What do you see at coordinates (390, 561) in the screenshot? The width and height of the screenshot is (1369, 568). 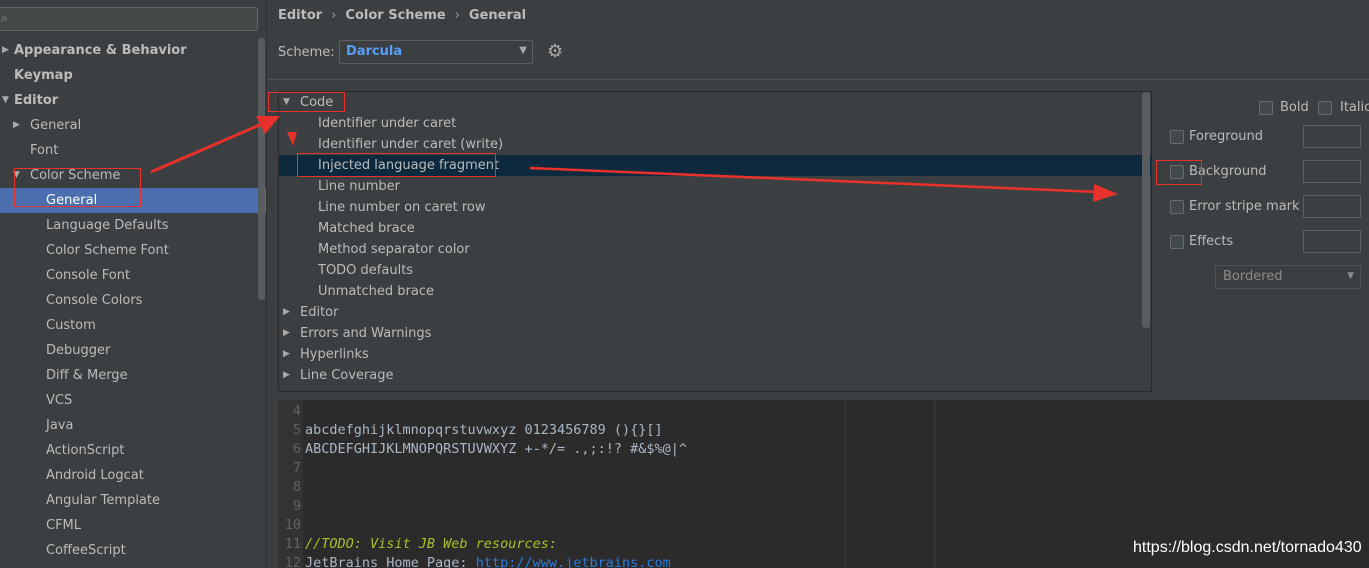 I see `code-text: JetBrains Home Page:` at bounding box center [390, 561].